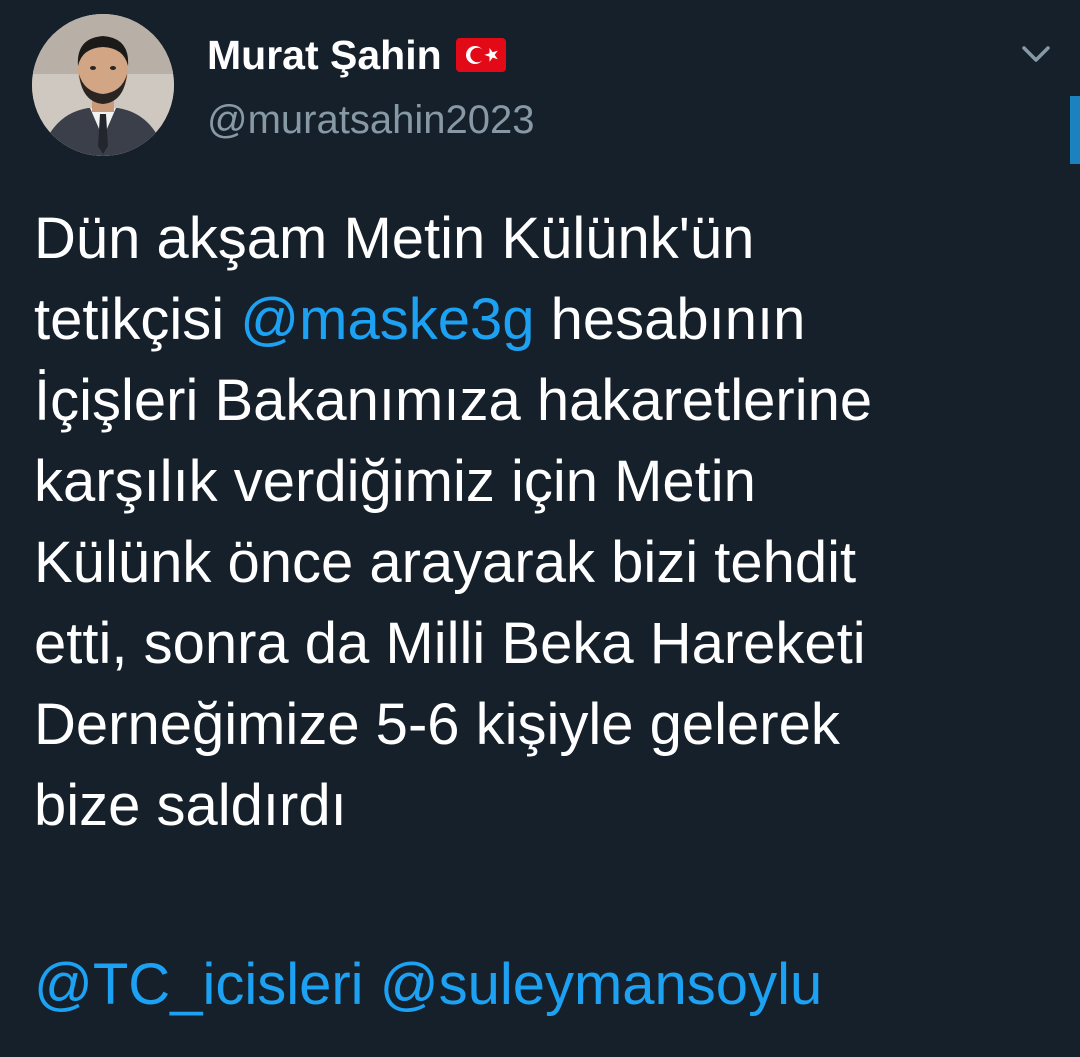 The width and height of the screenshot is (1080, 1057). I want to click on mentions-line: @TC_icisleri @suleymansoylu, so click(428, 984).